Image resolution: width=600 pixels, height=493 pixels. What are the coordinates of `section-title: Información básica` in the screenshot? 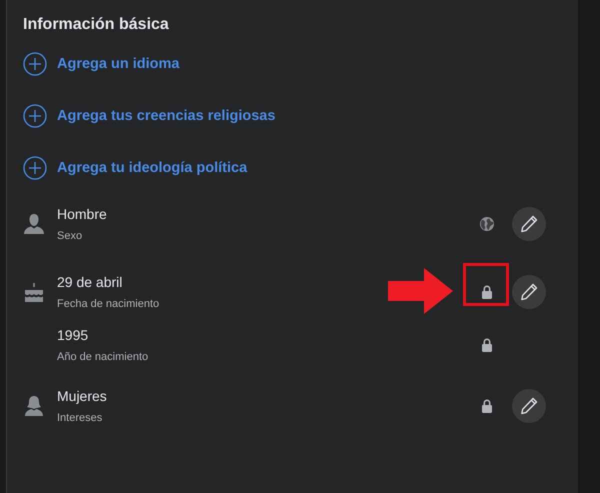 It's located at (96, 25).